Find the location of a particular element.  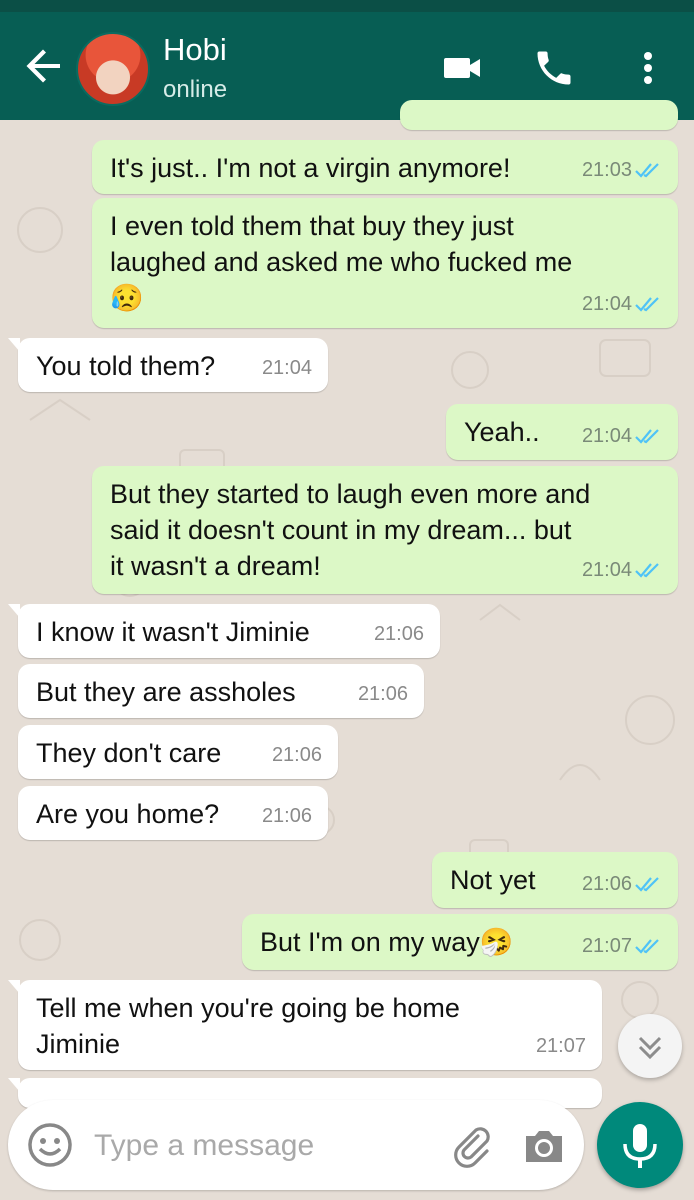

message-text: I know it wasn't Jiminie is located at coordinates (173, 632).